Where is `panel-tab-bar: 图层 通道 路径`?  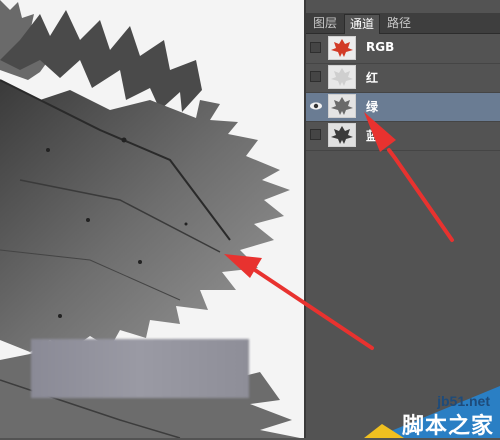 panel-tab-bar: 图层 通道 路径 is located at coordinates (403, 23).